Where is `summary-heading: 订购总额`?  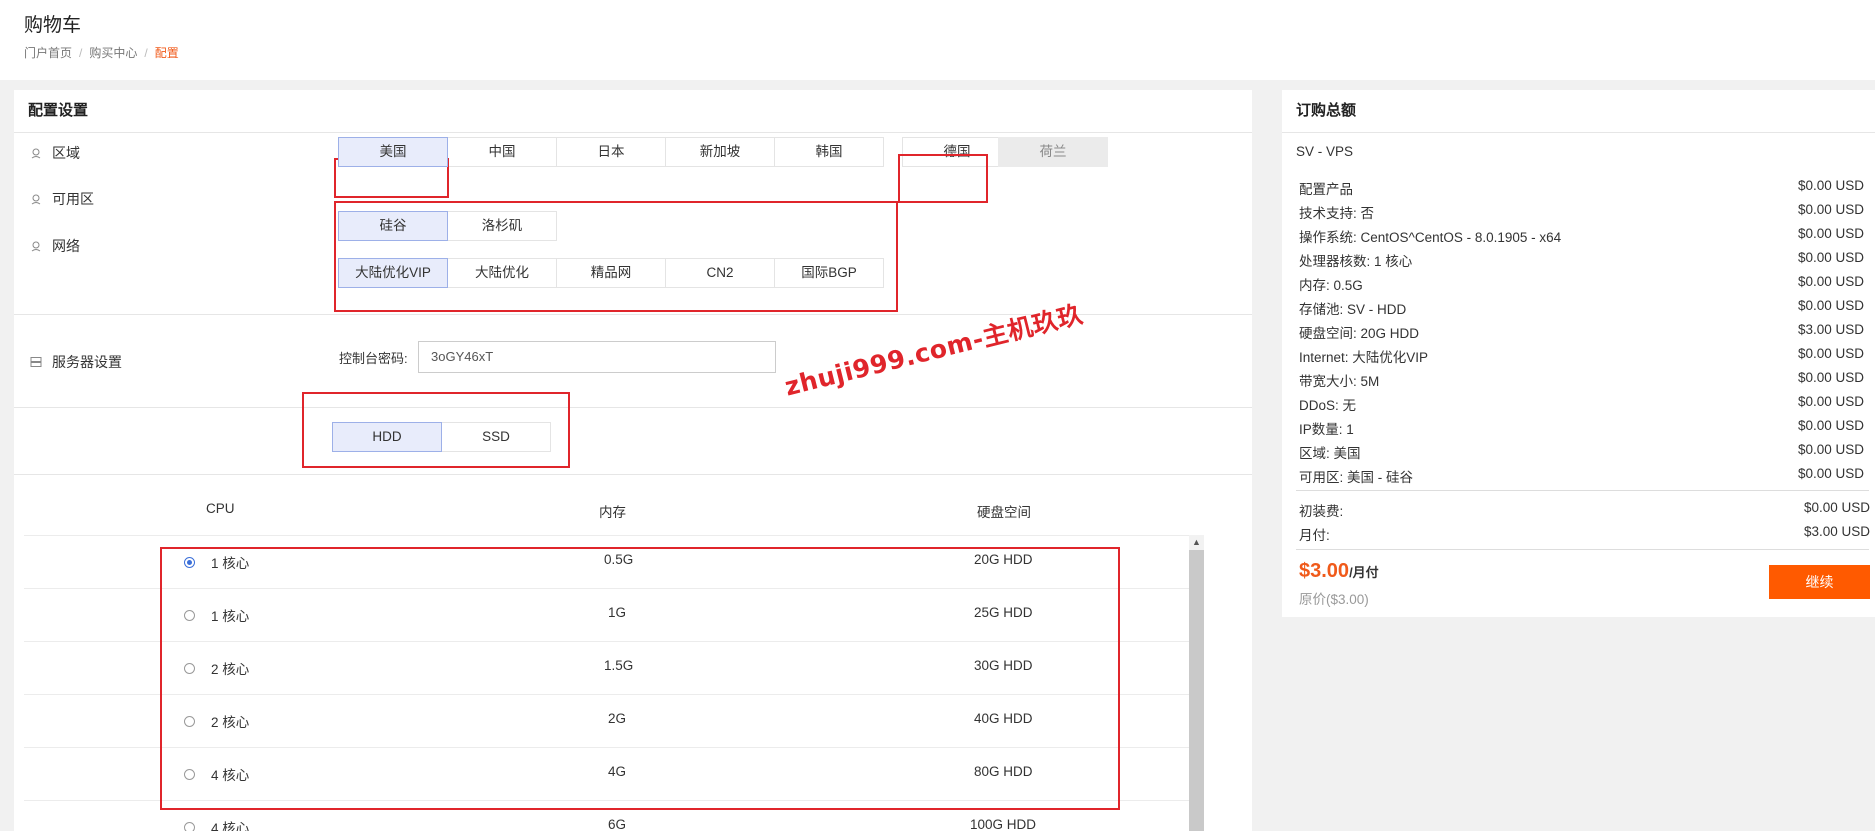 summary-heading: 订购总额 is located at coordinates (1578, 111).